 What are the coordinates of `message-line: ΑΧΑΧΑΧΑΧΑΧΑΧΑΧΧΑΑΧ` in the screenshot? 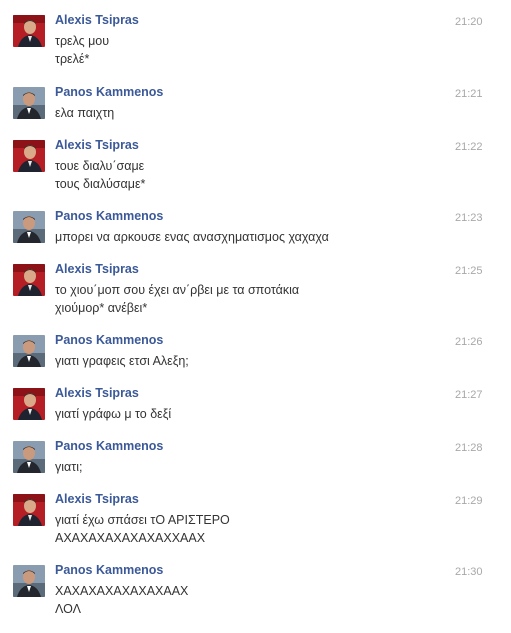 It's located at (130, 538).